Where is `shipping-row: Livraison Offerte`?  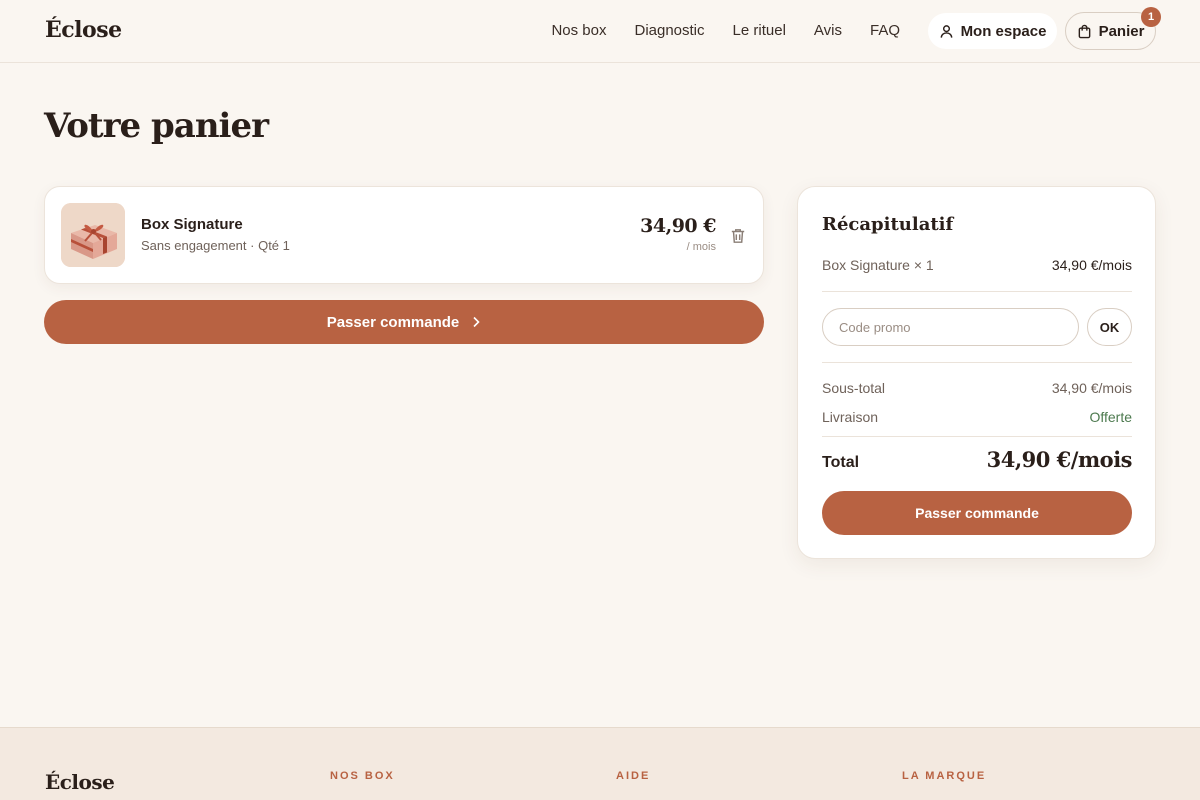 shipping-row: Livraison Offerte is located at coordinates (977, 417).